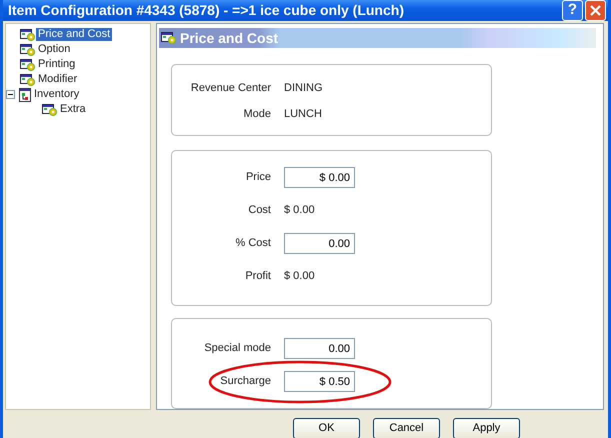 The height and width of the screenshot is (438, 611). I want to click on collapse-toggle, so click(10, 94).